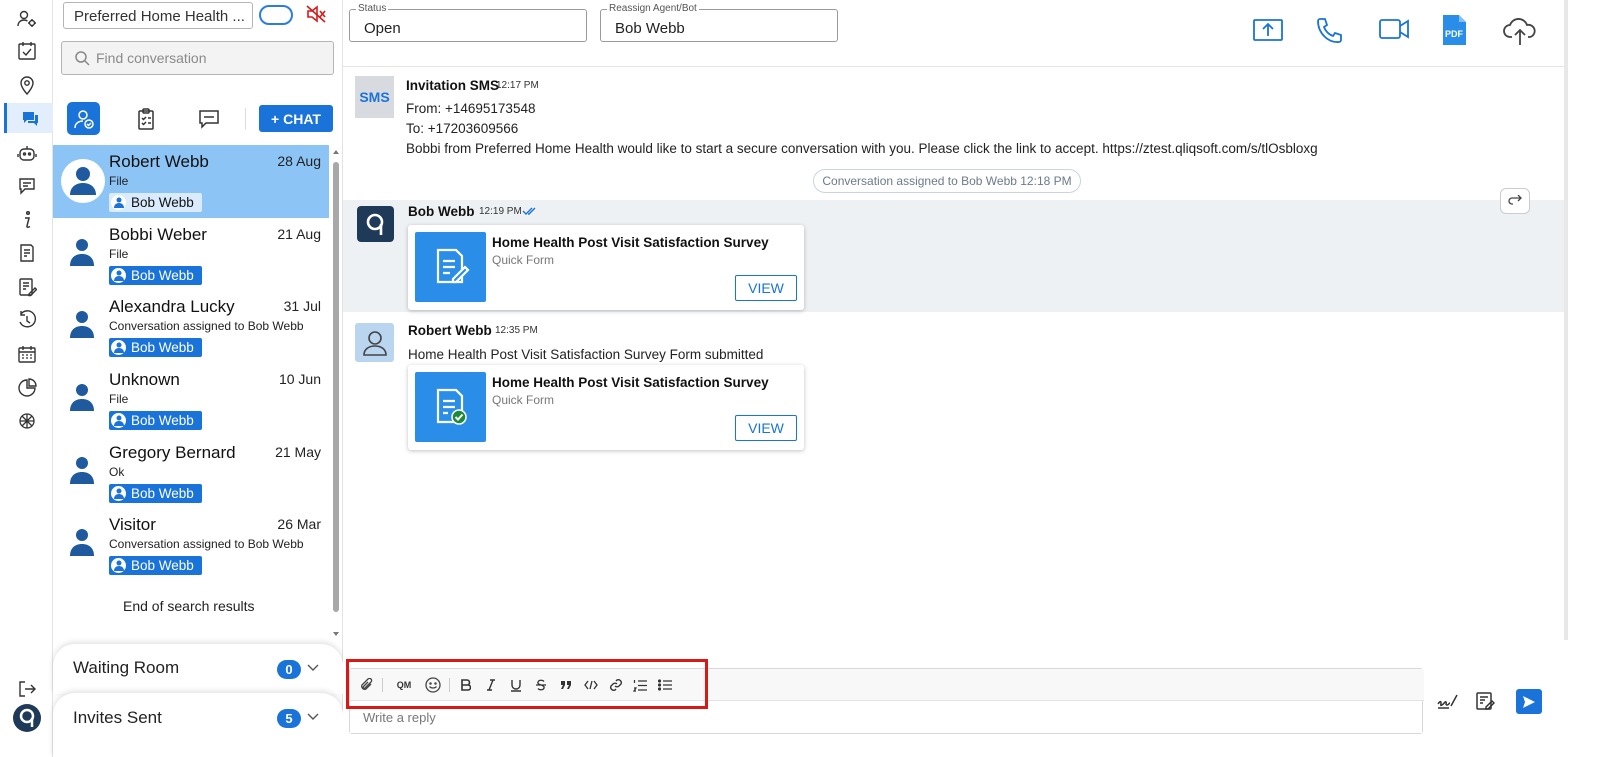 The width and height of the screenshot is (1600, 757). What do you see at coordinates (191, 254) in the screenshot?
I see `conversation-item: Bobbi Weber 21 Aug File Bob Webb` at bounding box center [191, 254].